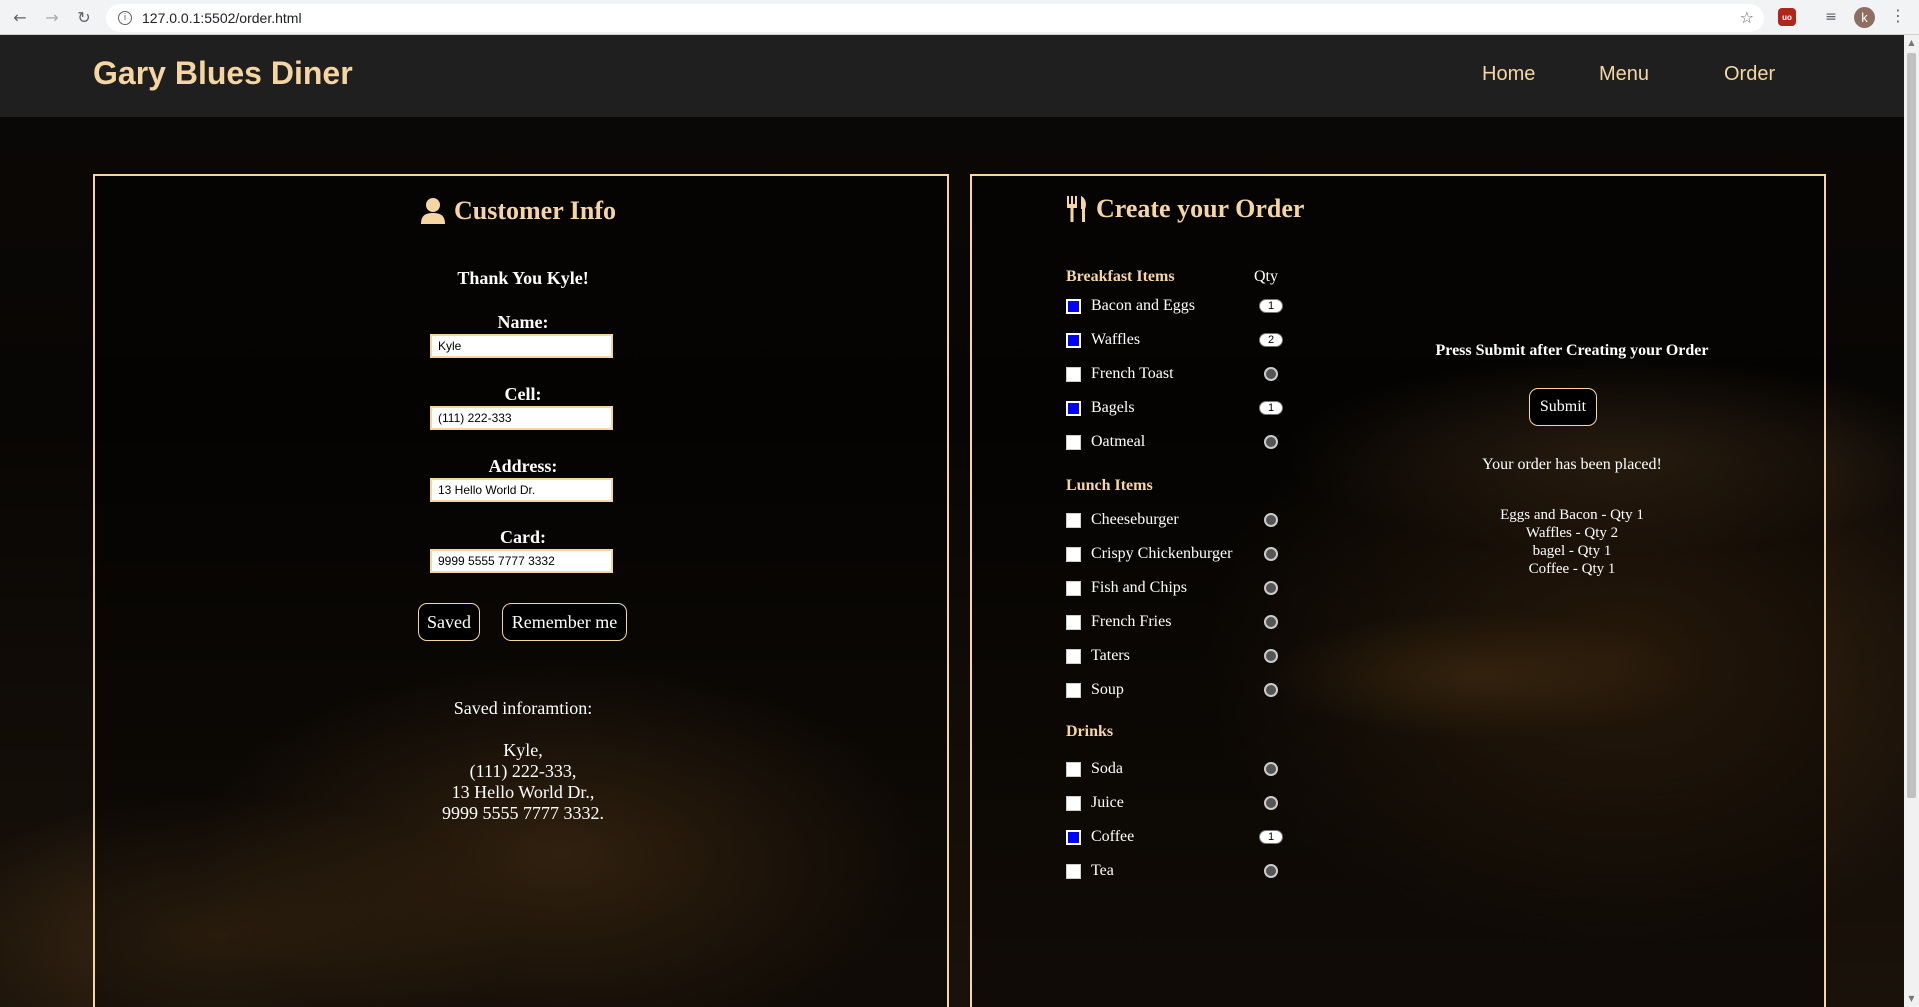 The image size is (1919, 1007). What do you see at coordinates (84, 17) in the screenshot?
I see `reload-icon: ↻` at bounding box center [84, 17].